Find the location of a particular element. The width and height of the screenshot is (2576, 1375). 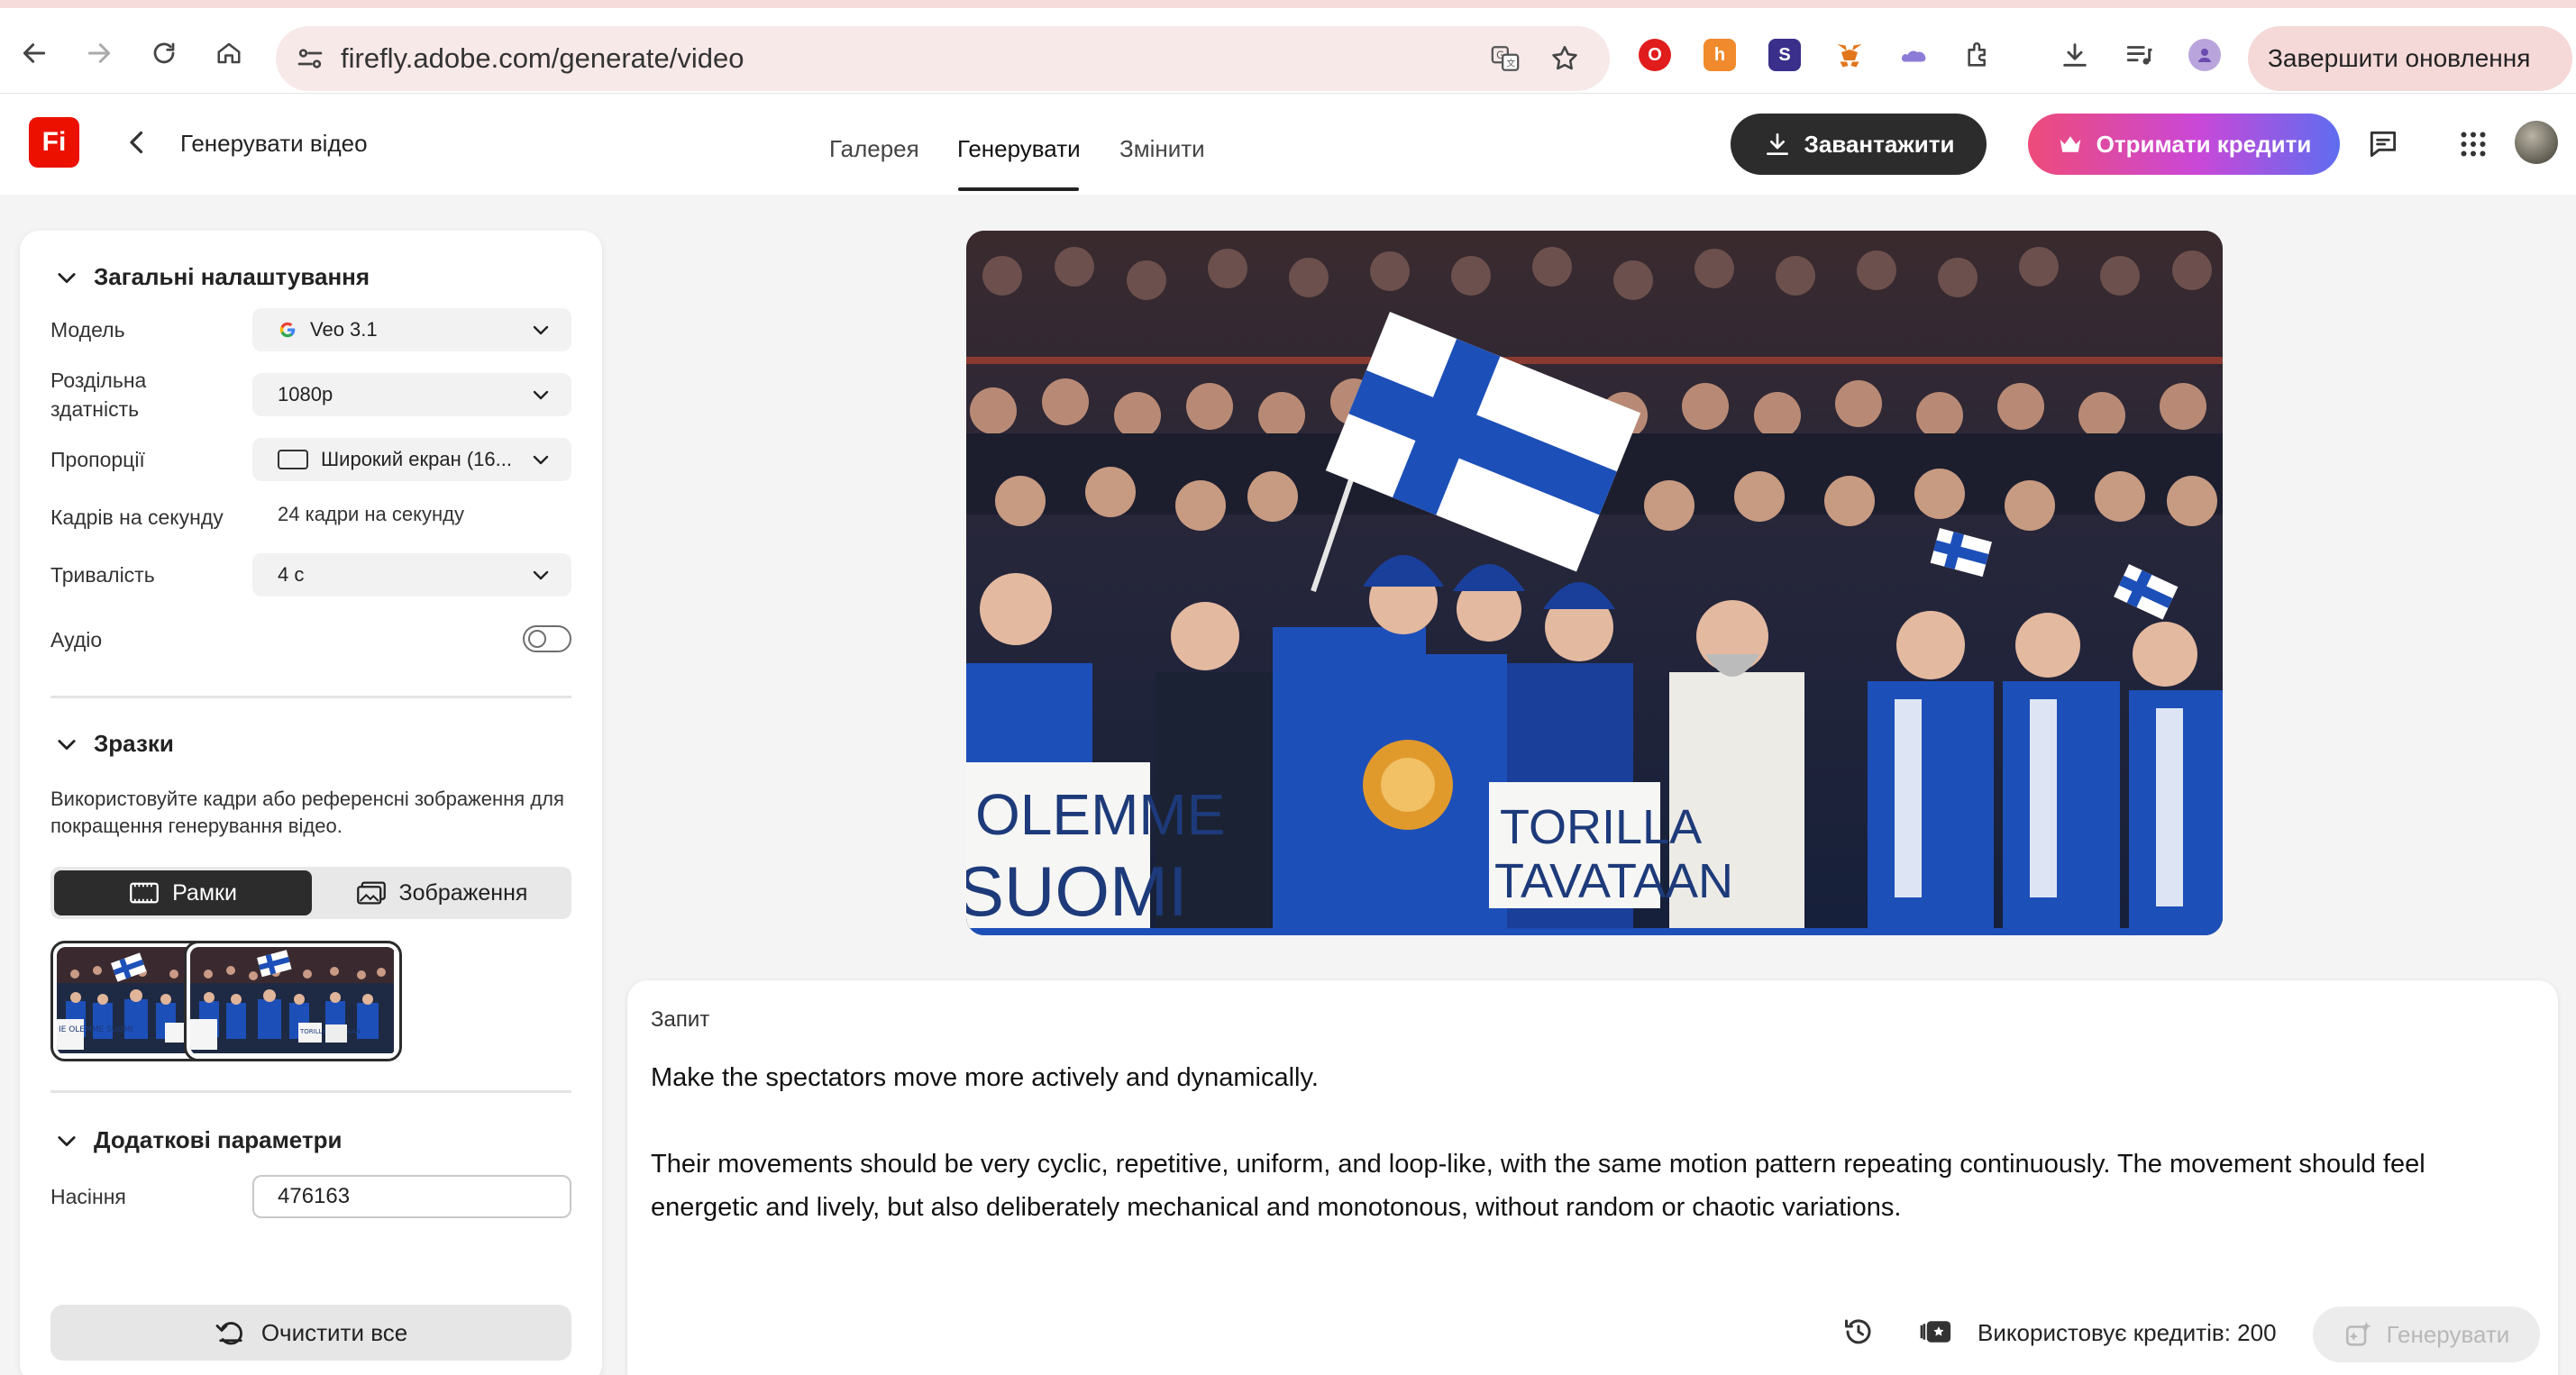

aspect-label: Пропорції is located at coordinates (97, 459).